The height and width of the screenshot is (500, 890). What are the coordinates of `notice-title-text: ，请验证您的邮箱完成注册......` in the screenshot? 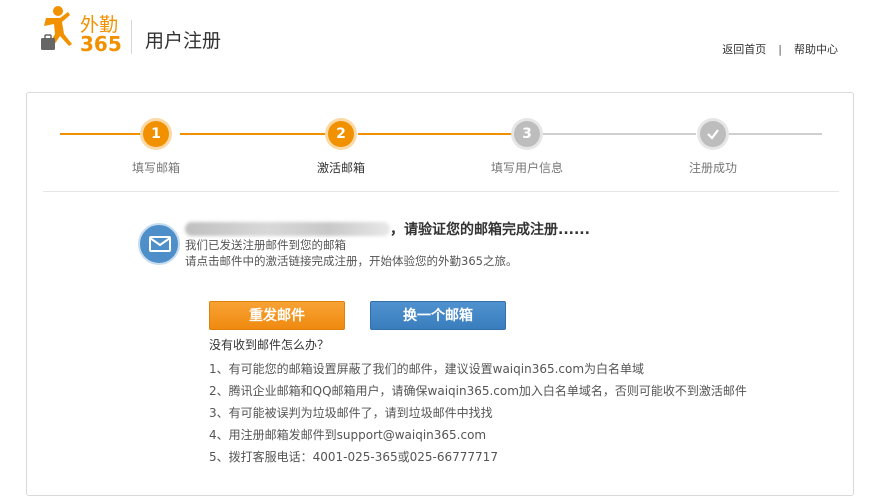 It's located at (490, 230).